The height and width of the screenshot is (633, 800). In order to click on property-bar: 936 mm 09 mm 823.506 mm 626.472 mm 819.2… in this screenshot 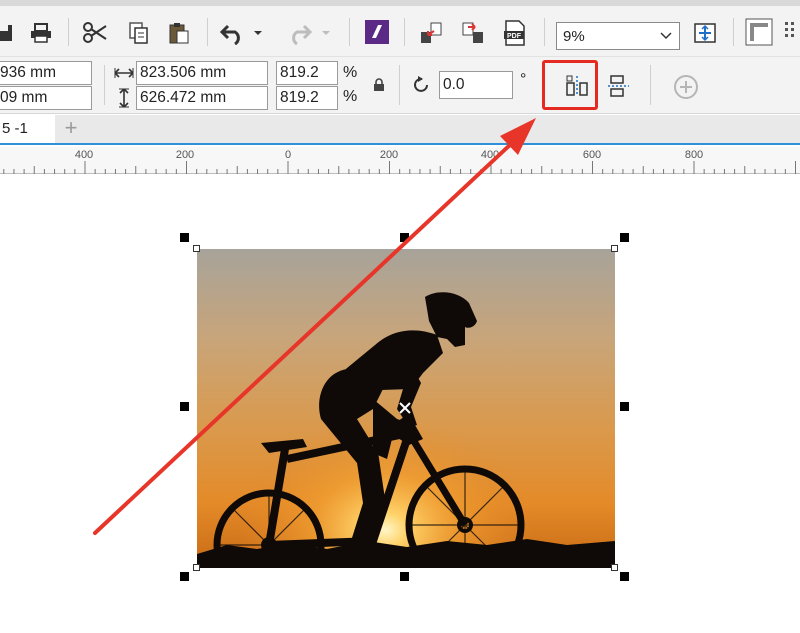, I will do `click(400, 85)`.